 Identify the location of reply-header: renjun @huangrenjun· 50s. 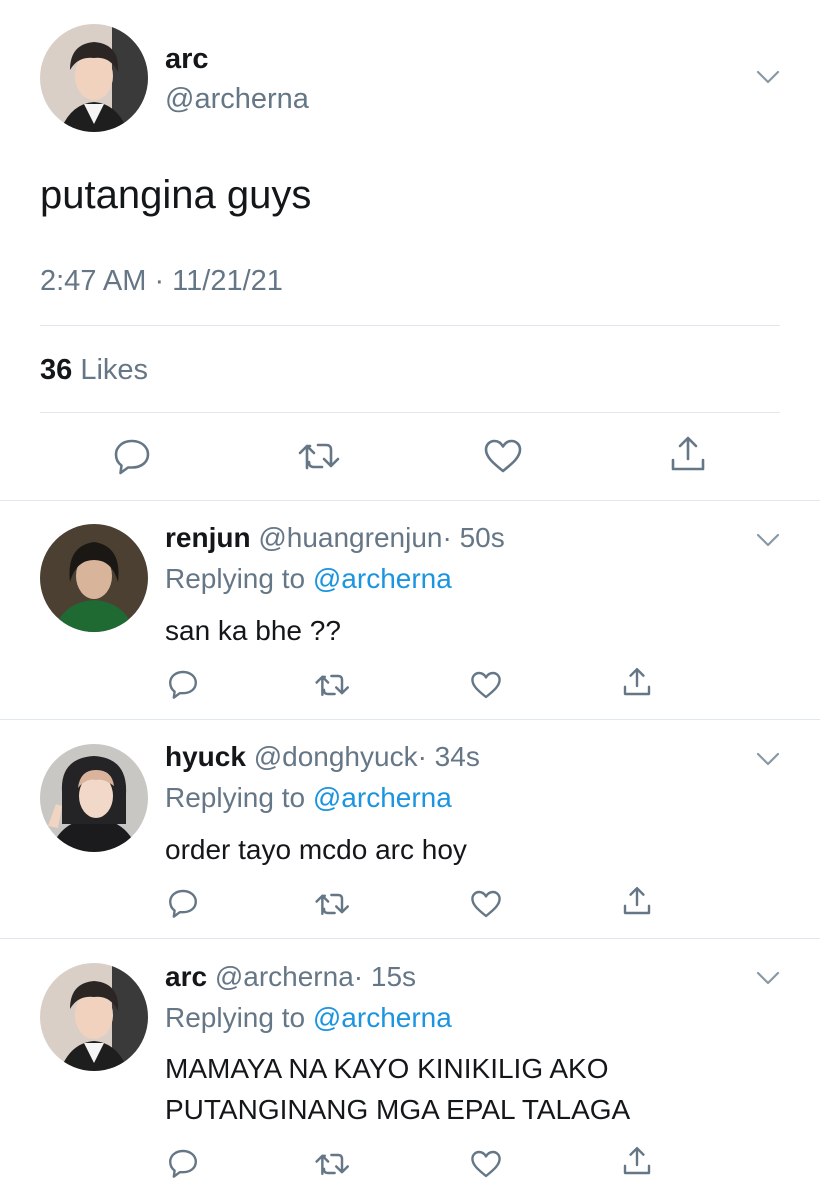
(335, 538).